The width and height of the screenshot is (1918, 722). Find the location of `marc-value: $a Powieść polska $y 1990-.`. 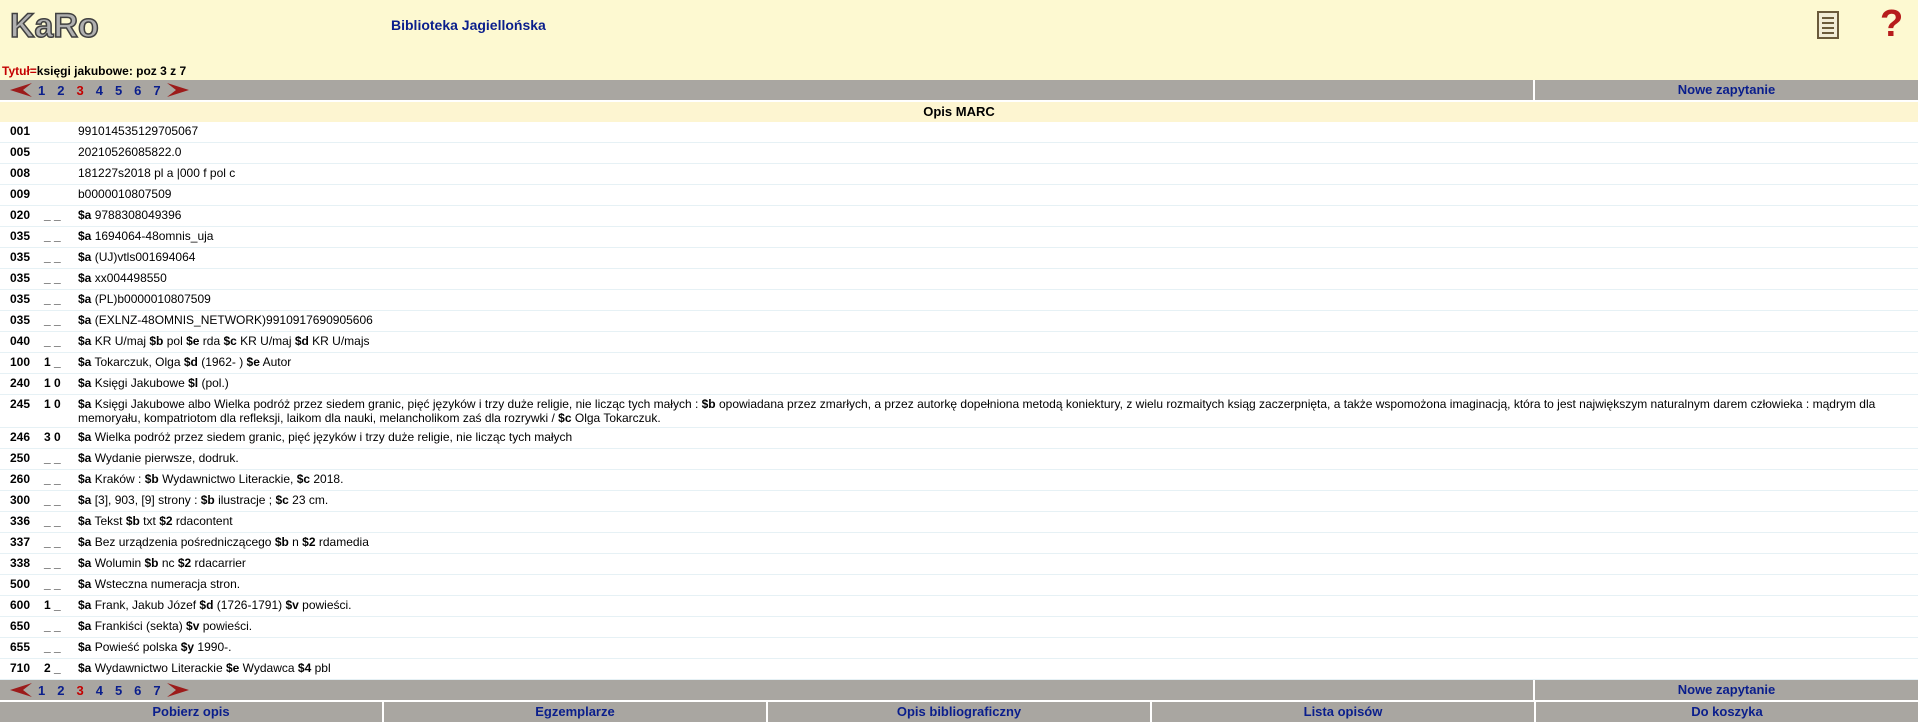

marc-value: $a Powieść polska $y 1990-. is located at coordinates (998, 648).